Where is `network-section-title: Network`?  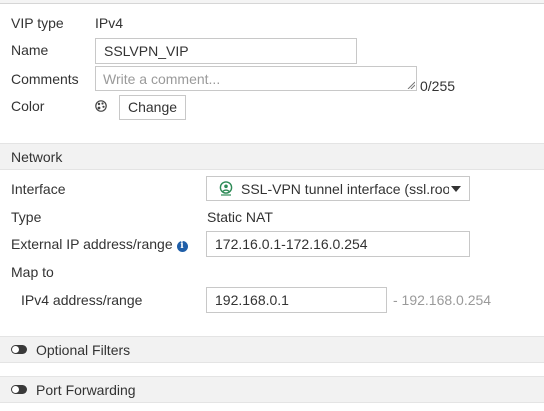 network-section-title: Network is located at coordinates (37, 157).